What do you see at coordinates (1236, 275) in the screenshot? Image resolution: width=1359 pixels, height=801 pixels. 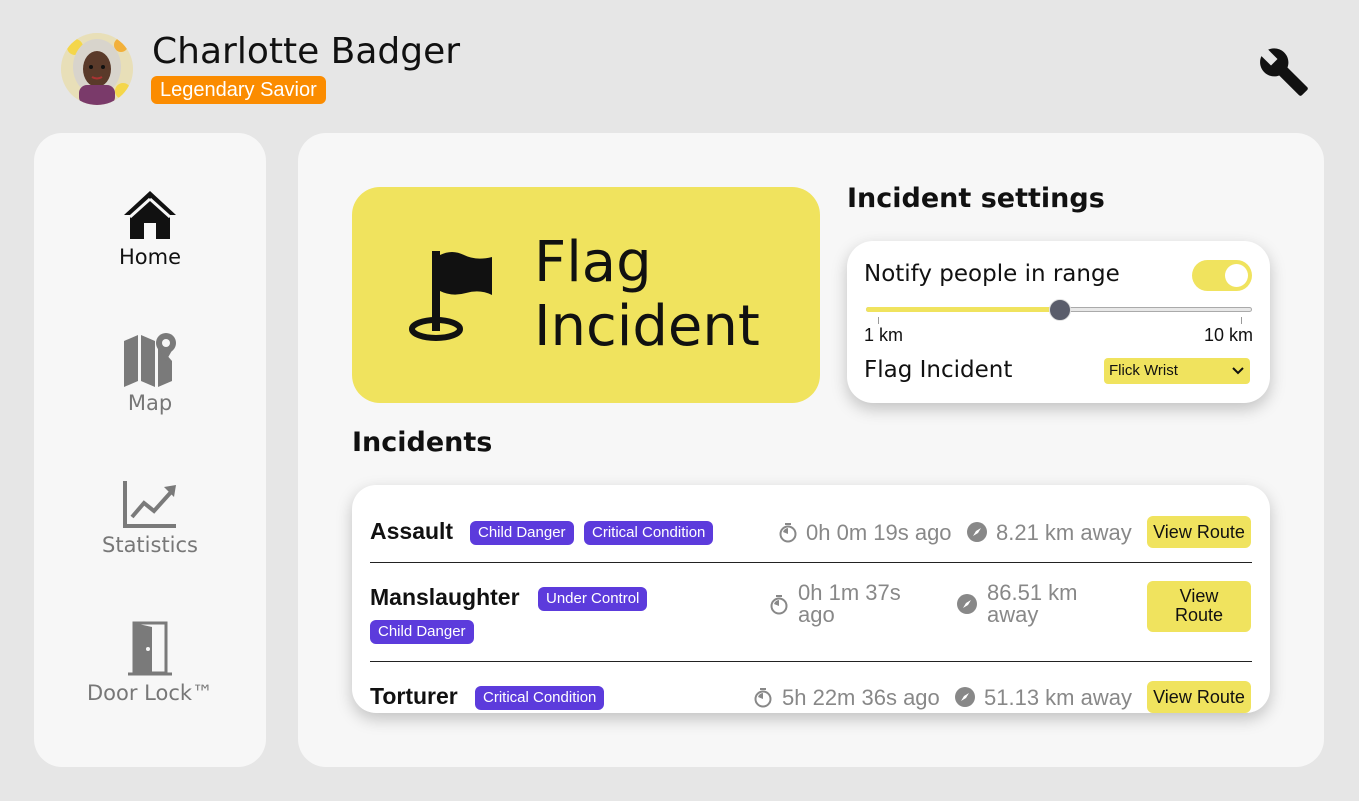 I see `toggle-knob` at bounding box center [1236, 275].